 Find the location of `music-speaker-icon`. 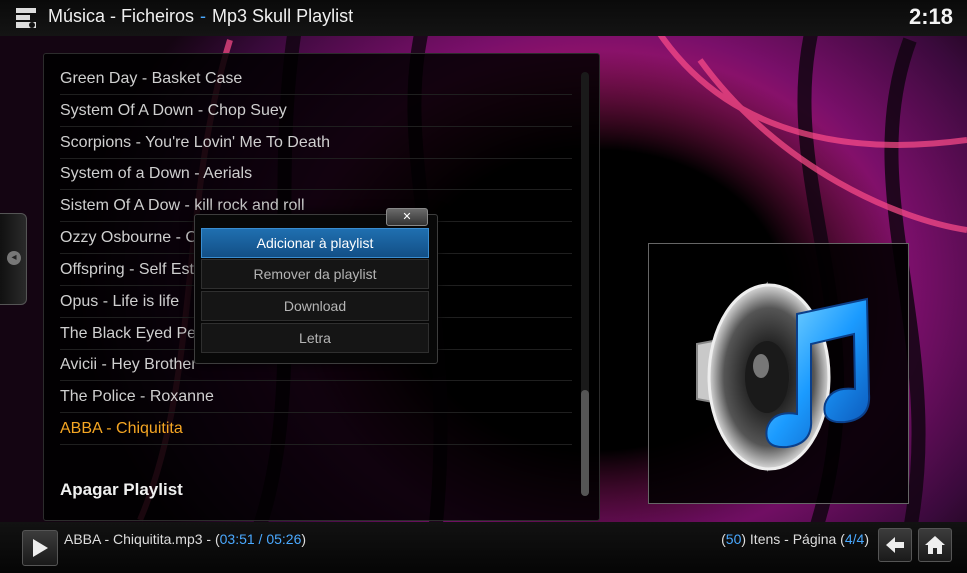

music-speaker-icon is located at coordinates (783, 376).